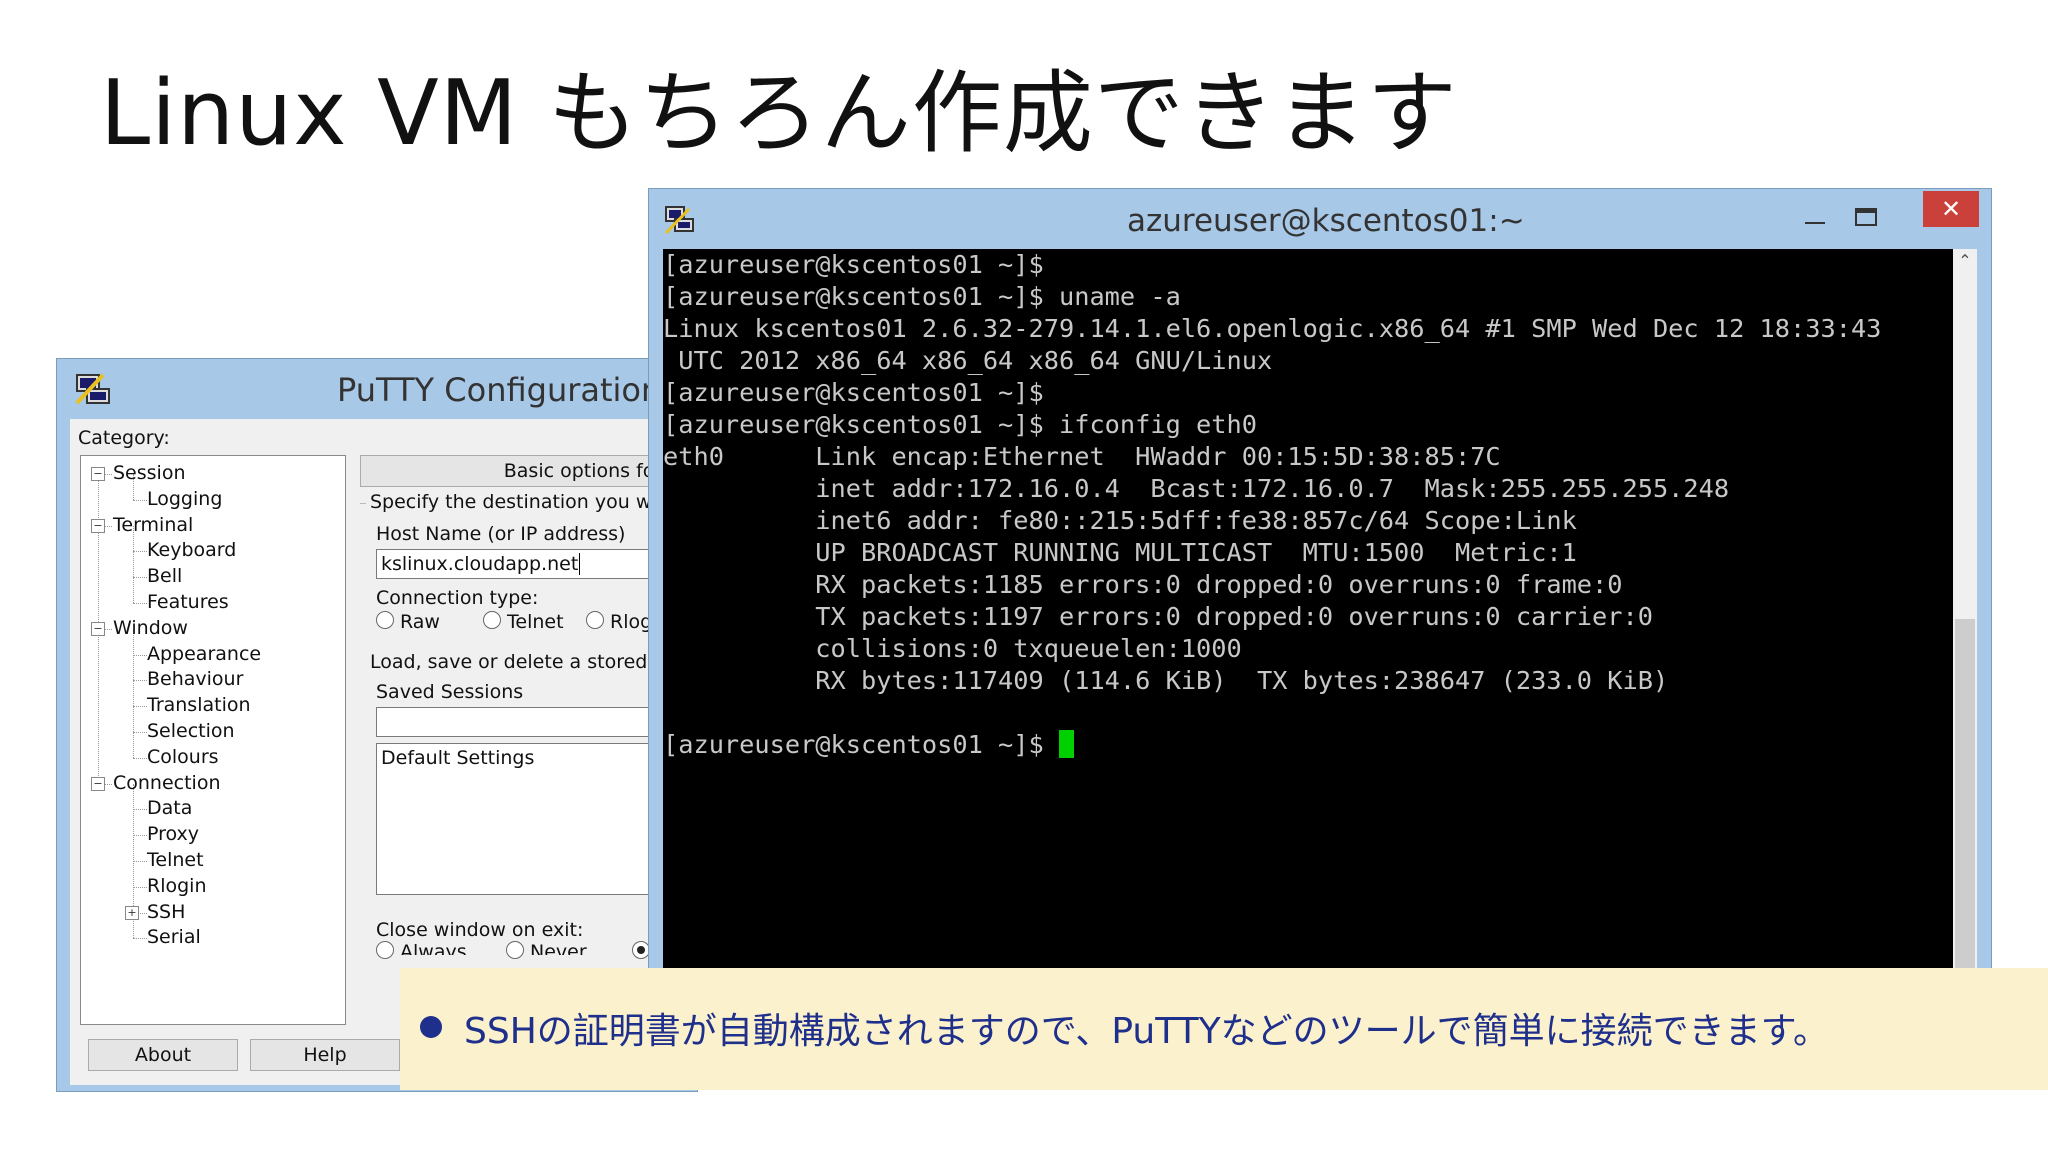 The height and width of the screenshot is (1152, 2048). I want to click on tree-item-logging: Logging, so click(184, 499).